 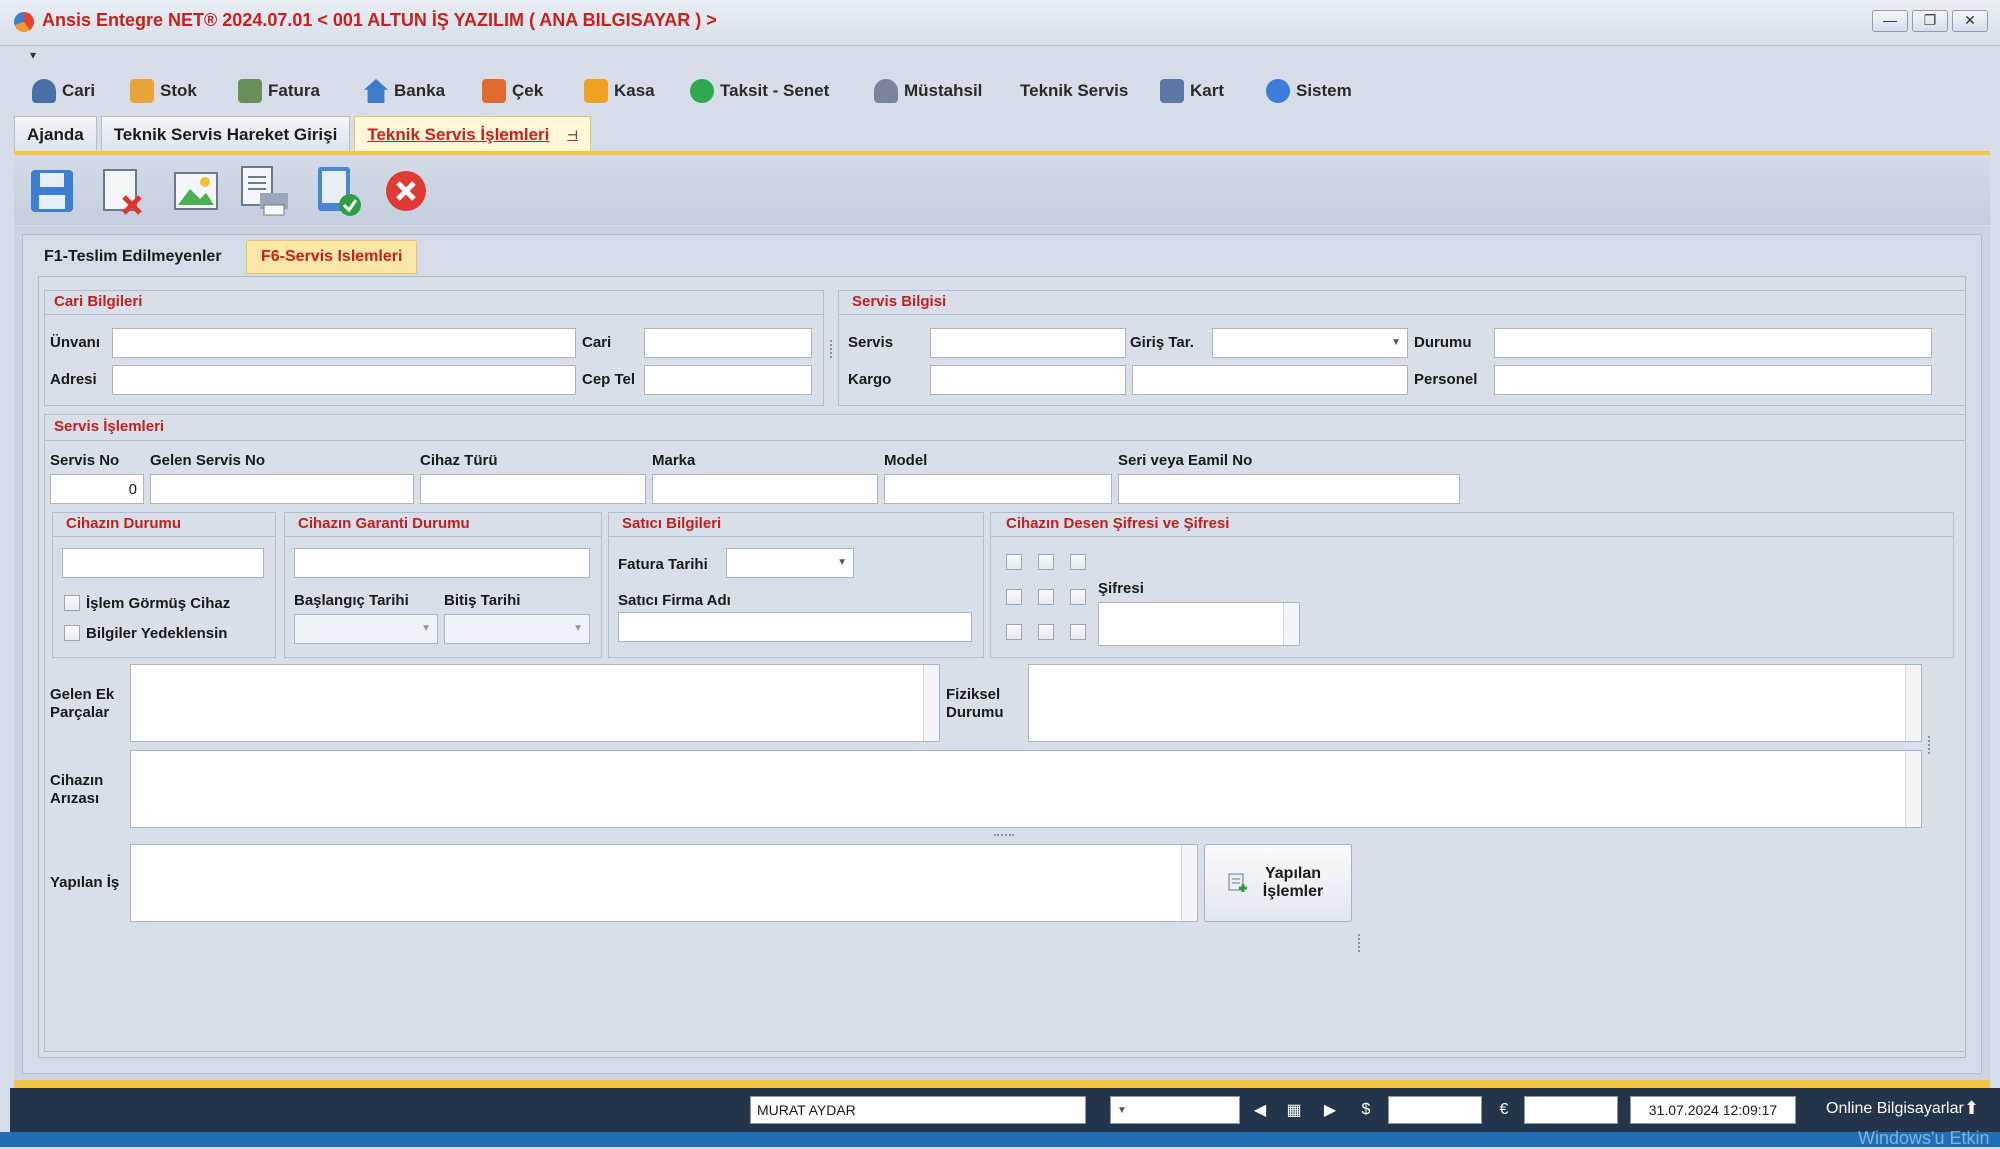 I want to click on kargo-detail-field, so click(x=1270, y=380).